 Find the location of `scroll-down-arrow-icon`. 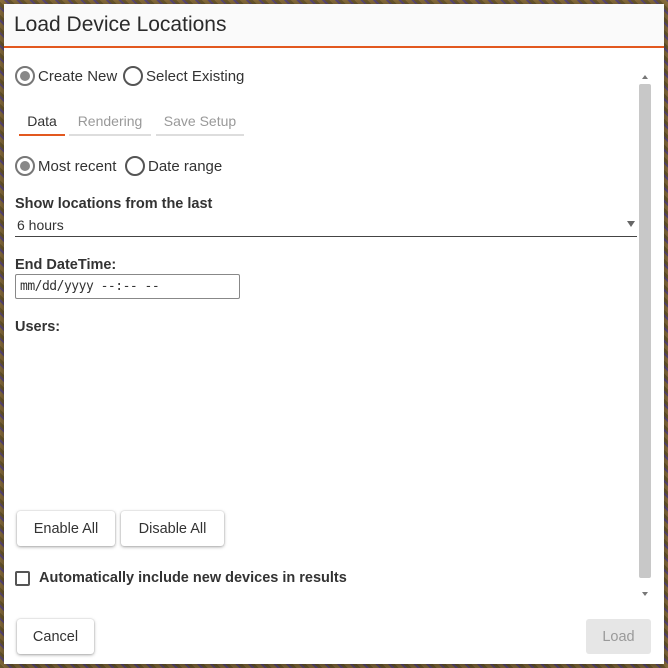

scroll-down-arrow-icon is located at coordinates (645, 594).